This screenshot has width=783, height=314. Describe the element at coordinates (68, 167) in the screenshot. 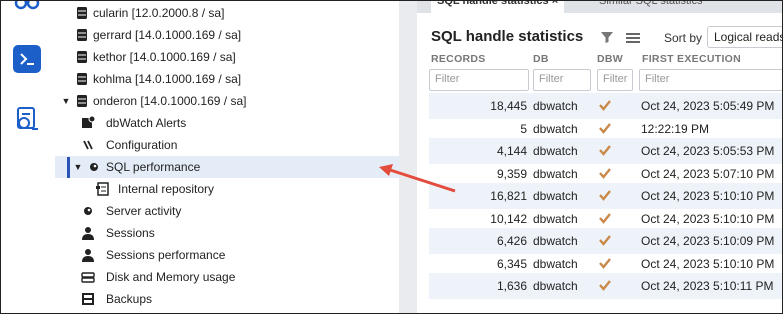

I see `selection-indicator` at that location.